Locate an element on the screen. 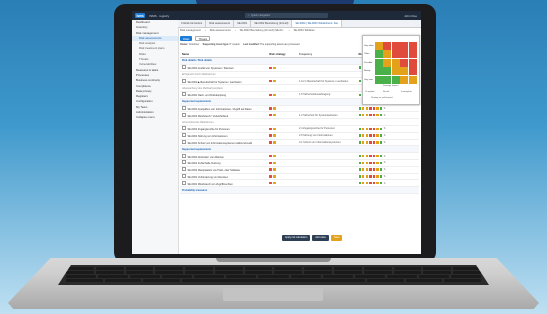  view-button: Risks is located at coordinates (186, 38).